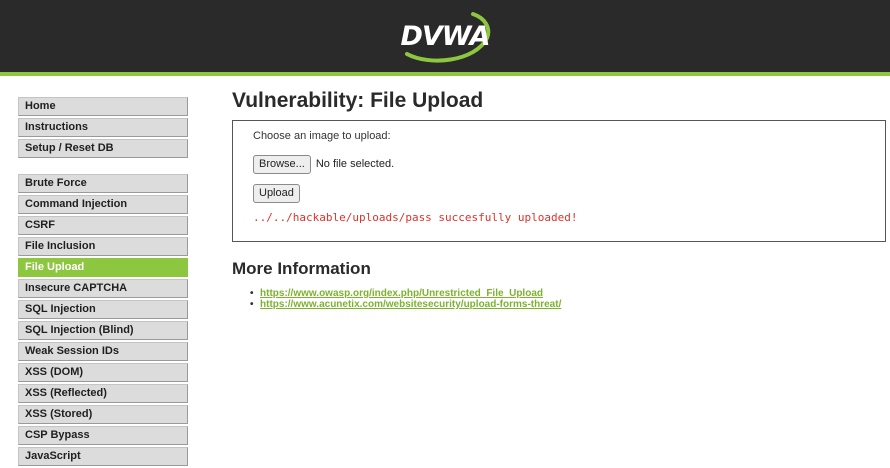 Image resolution: width=890 pixels, height=468 pixels. Describe the element at coordinates (103, 204) in the screenshot. I see `sidebar-item-command-injection: Command Injection` at that location.